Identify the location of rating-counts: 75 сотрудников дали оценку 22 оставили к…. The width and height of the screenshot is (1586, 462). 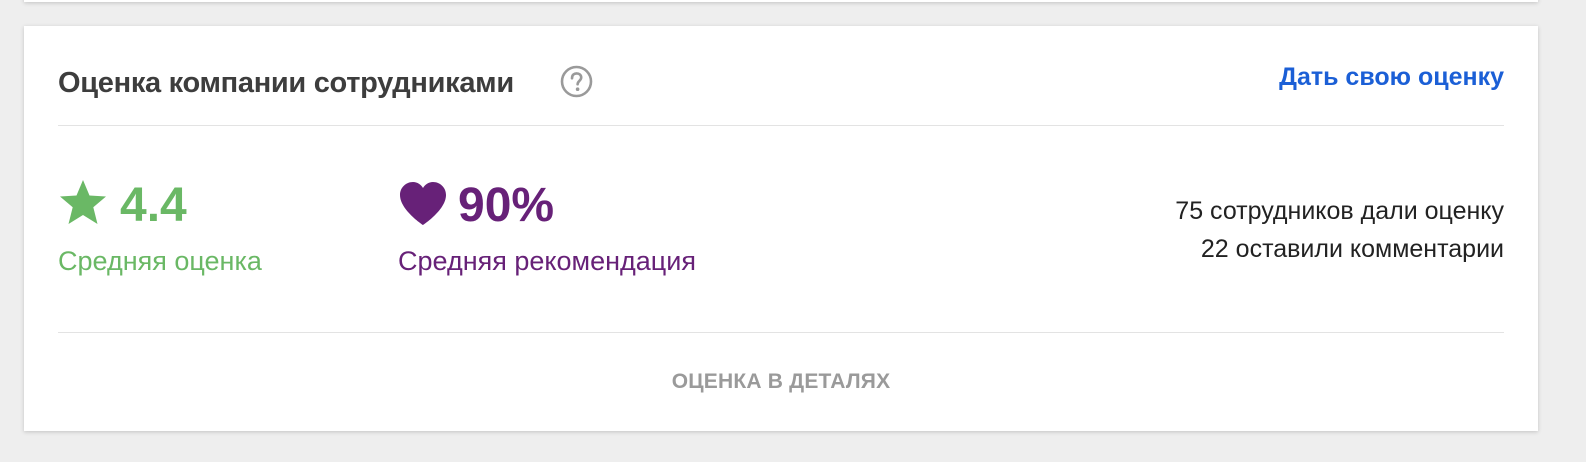
(1339, 230).